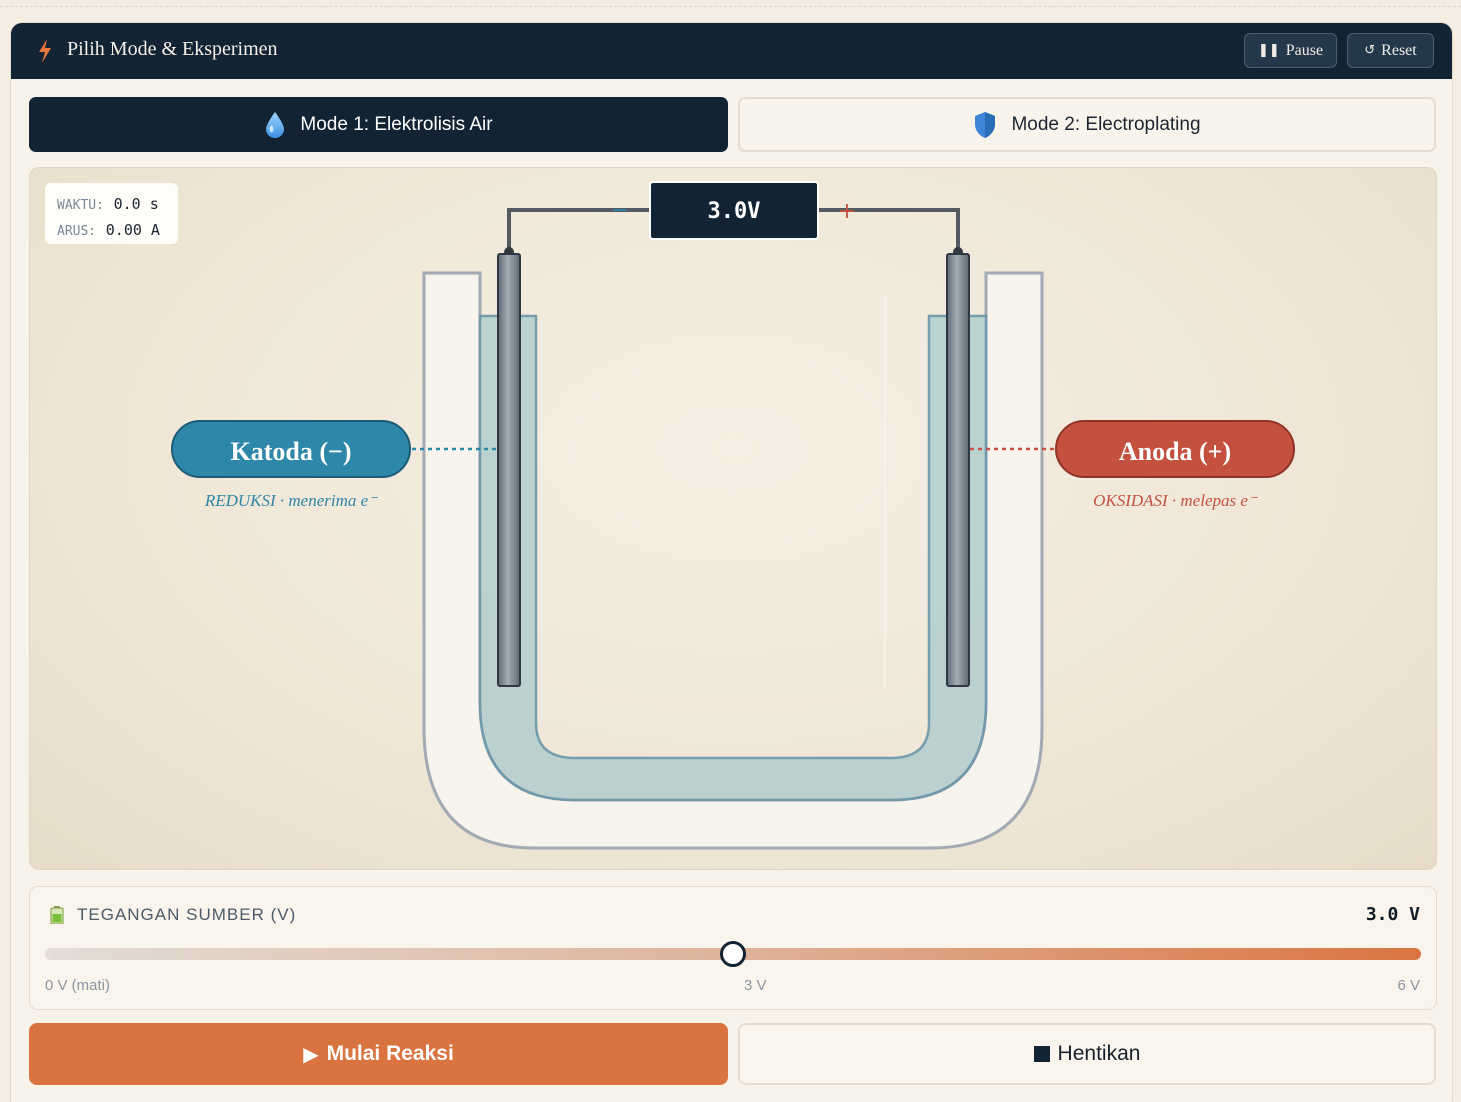  I want to click on cathode-description: REDUKSI · menerima e⁻, so click(291, 500).